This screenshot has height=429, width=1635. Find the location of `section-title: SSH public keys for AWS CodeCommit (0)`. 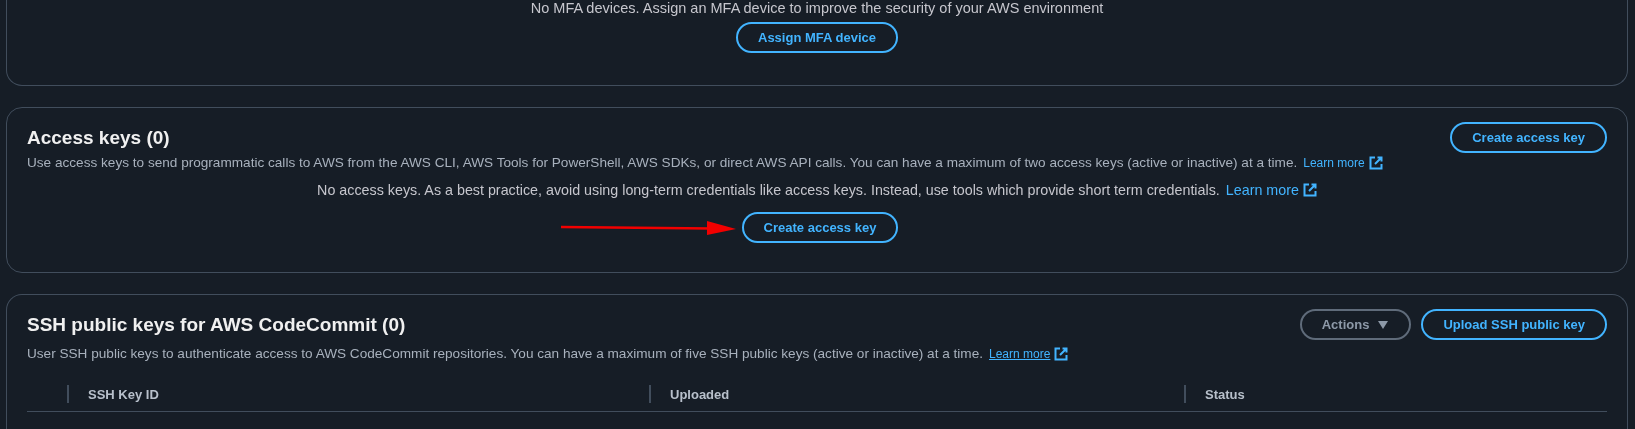

section-title: SSH public keys for AWS CodeCommit (0) is located at coordinates (216, 324).